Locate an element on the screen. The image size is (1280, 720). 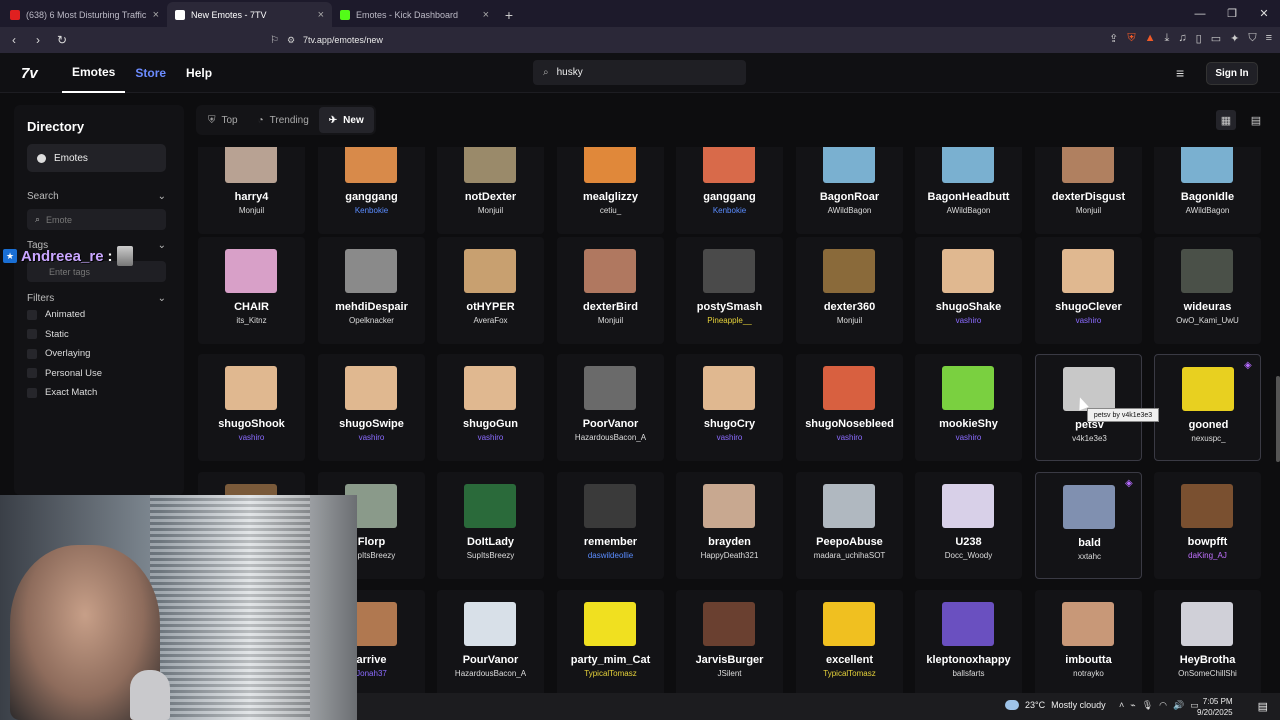
music-icon: ♫ is located at coordinates (1182, 38).